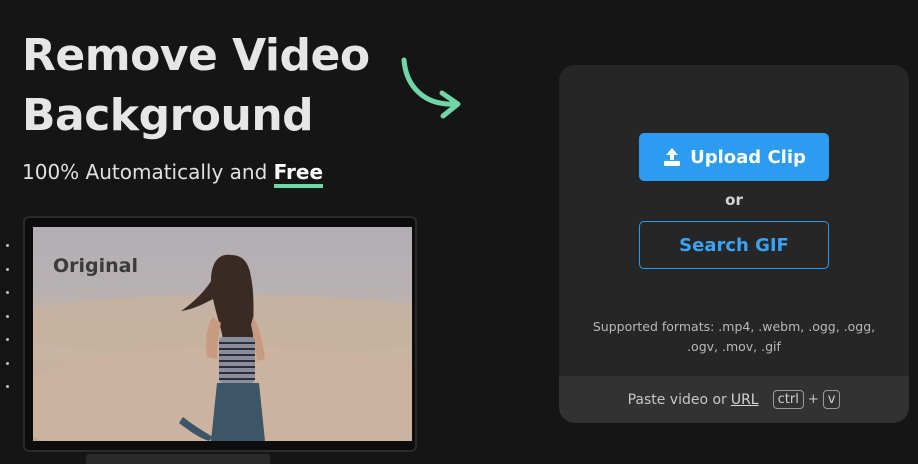  What do you see at coordinates (168, 115) in the screenshot?
I see `hero-title-line2: Background` at bounding box center [168, 115].